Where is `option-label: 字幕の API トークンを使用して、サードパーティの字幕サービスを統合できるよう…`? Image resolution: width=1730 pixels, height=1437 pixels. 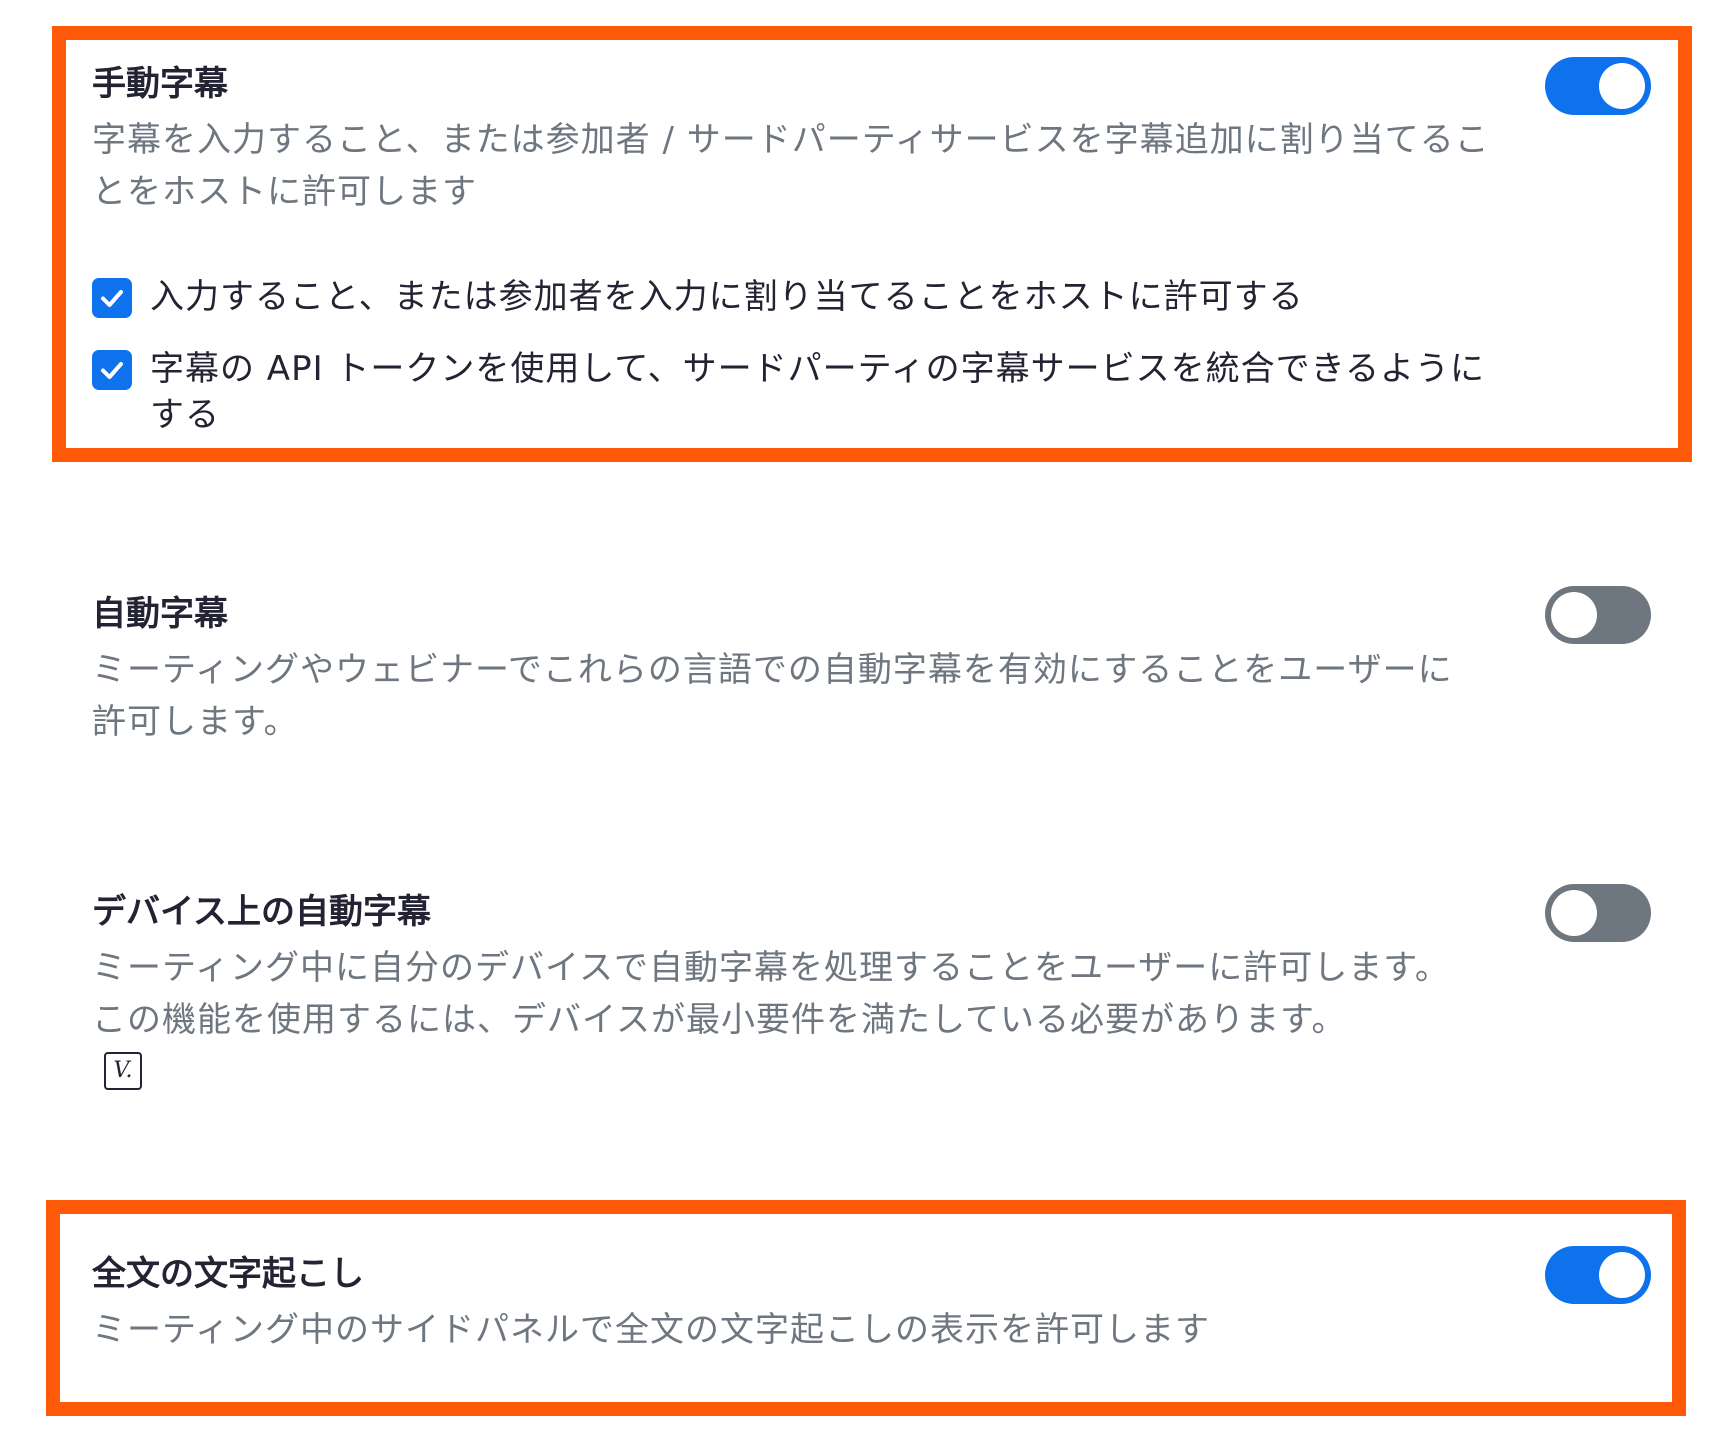
option-label: 字幕の API トークンを使用して、サードパーティの字幕サービスを統合できるよう… is located at coordinates (817, 392).